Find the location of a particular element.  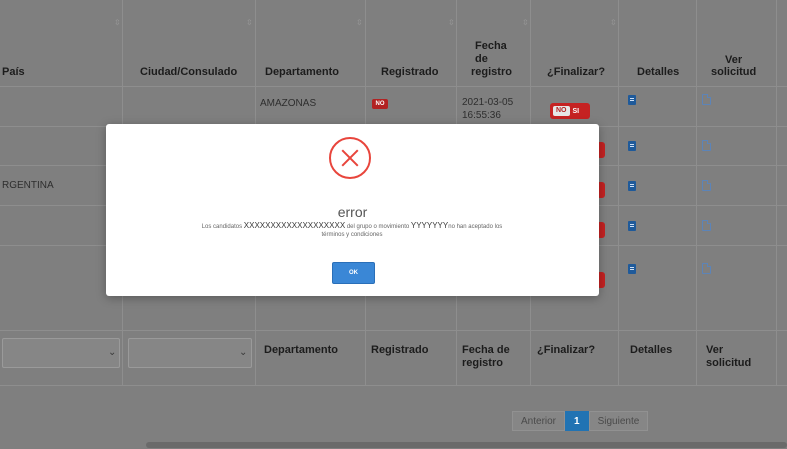

footer-finalizar: ¿Finalizar? is located at coordinates (566, 350).